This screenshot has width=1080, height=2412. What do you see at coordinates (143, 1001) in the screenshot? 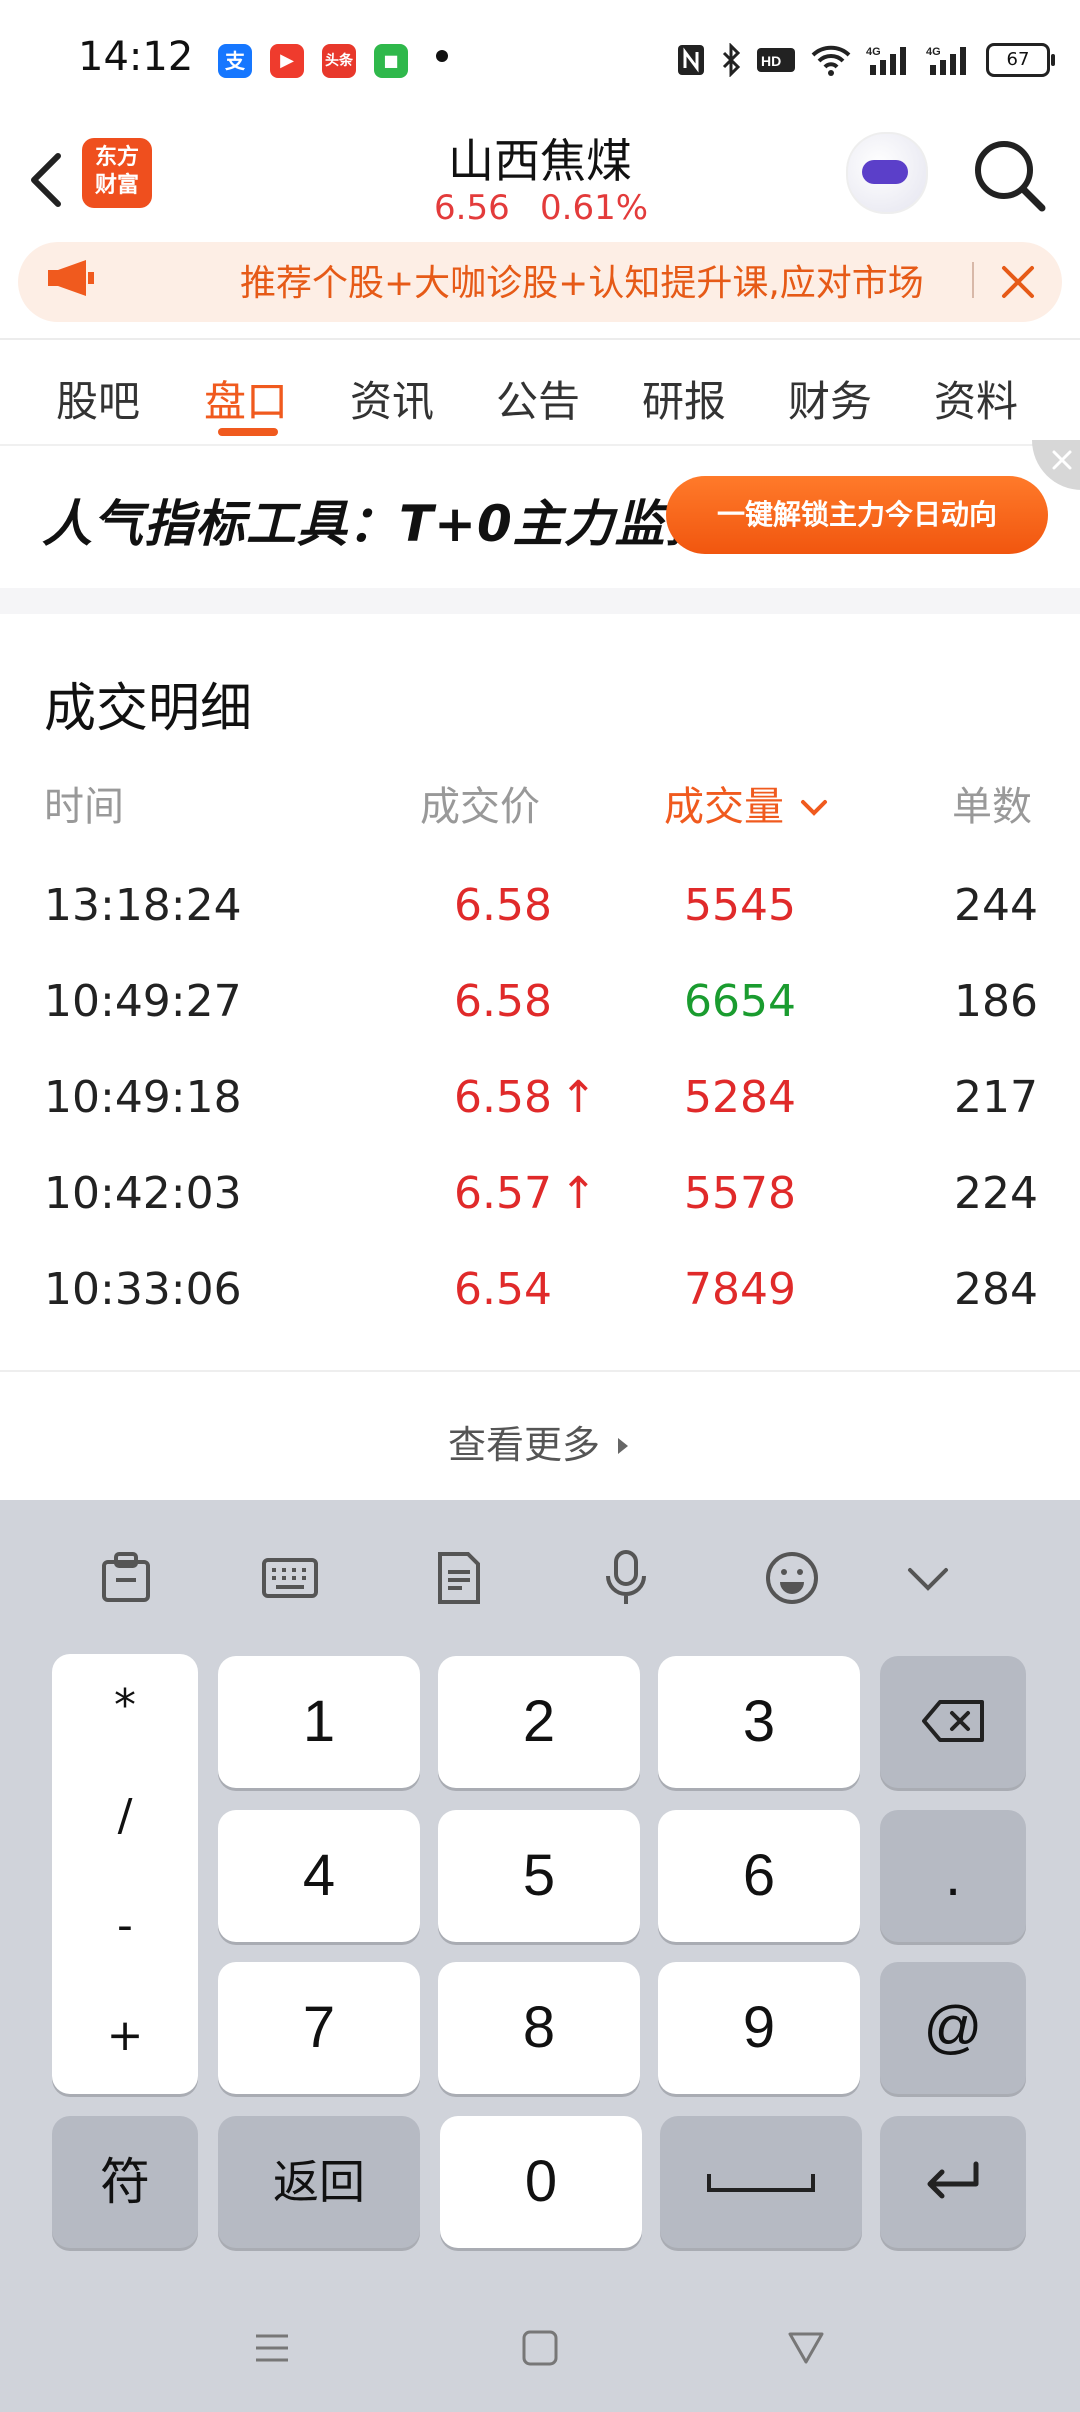
I see `trade-time: 10:49:27` at bounding box center [143, 1001].